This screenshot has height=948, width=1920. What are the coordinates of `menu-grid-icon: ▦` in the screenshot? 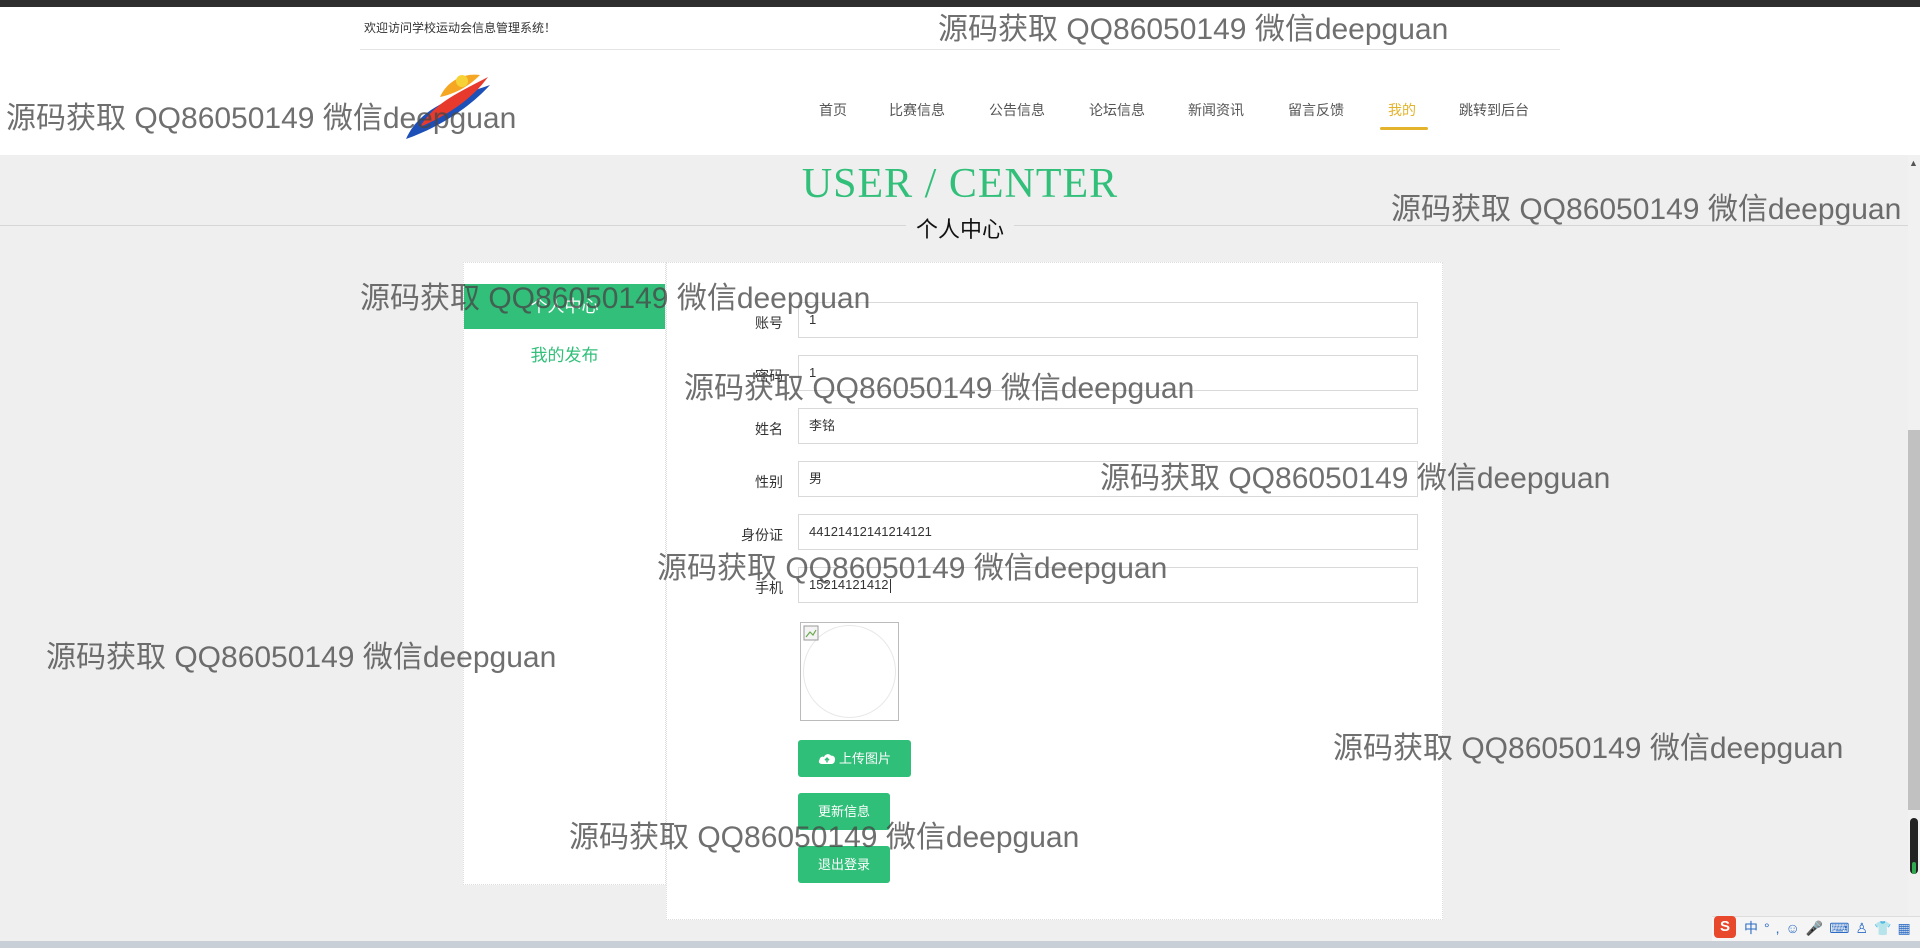 It's located at (1906, 928).